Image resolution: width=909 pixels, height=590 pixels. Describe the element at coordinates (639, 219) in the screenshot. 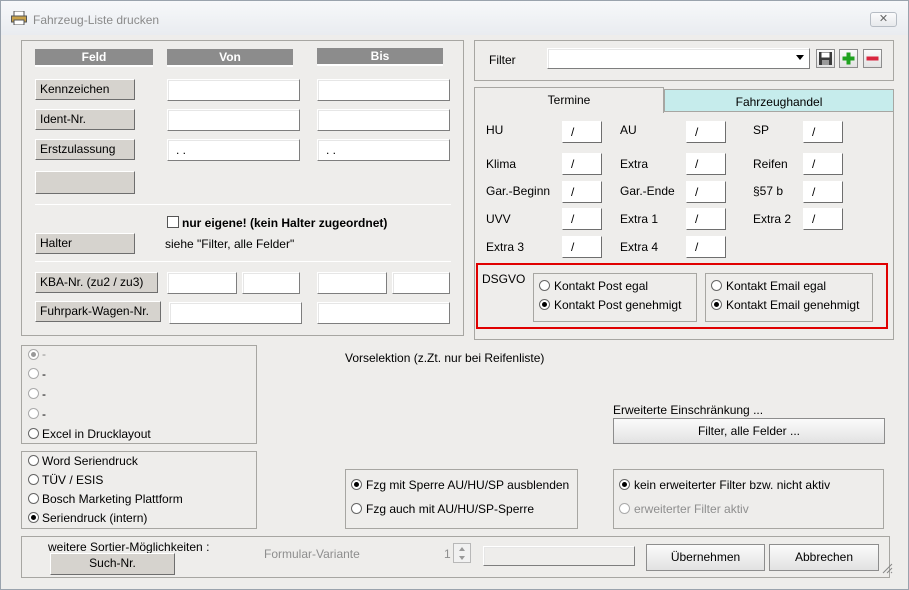

I see `termin-label-extra1: Extra 1` at that location.